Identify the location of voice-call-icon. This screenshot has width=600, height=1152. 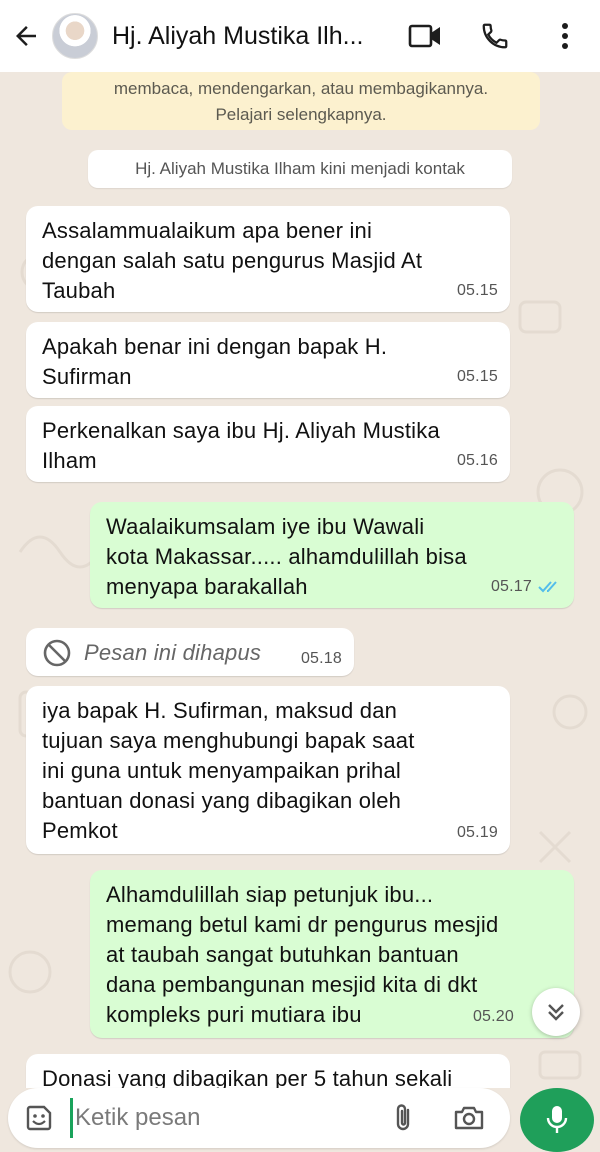
(495, 36).